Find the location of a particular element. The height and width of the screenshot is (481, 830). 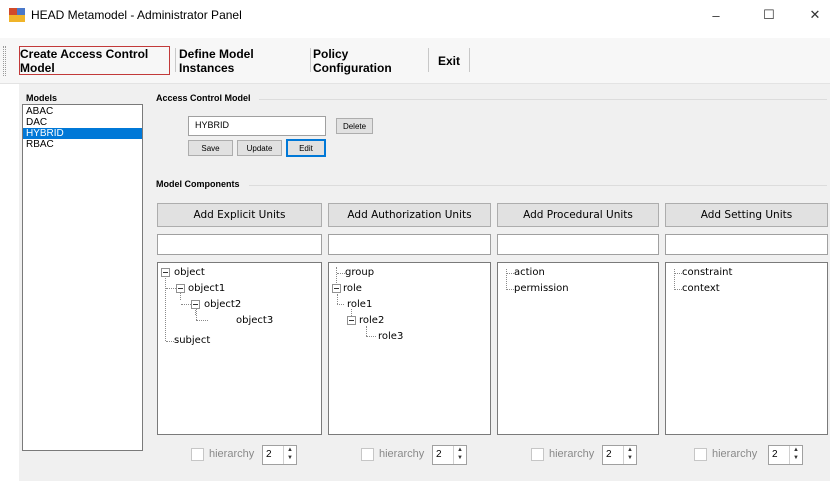

tree-node: context is located at coordinates (701, 288).